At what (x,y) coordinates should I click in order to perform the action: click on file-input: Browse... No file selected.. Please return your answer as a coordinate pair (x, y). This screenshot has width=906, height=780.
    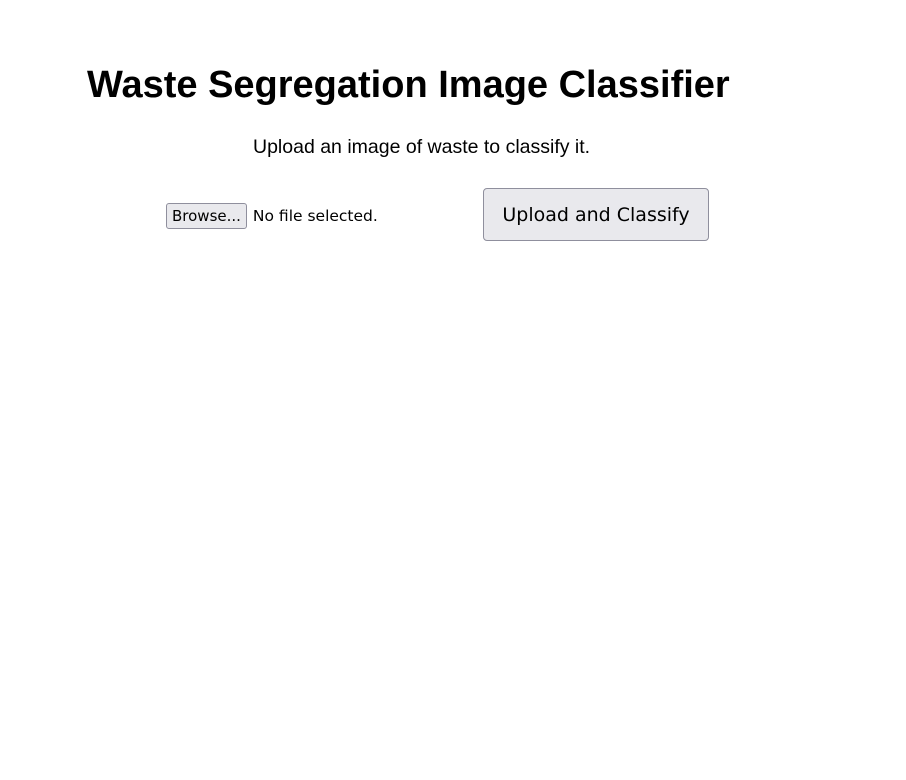
    Looking at the image, I should click on (272, 216).